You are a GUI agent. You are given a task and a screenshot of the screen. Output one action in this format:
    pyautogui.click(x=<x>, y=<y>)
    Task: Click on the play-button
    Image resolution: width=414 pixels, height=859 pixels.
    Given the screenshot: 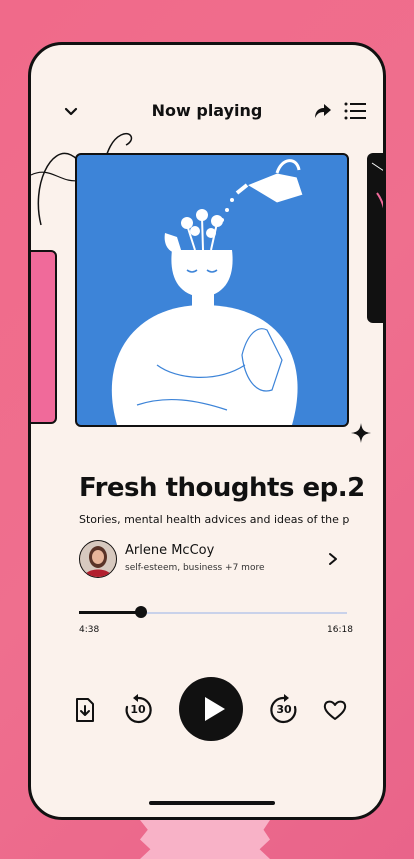 What is the action you would take?
    pyautogui.click(x=211, y=709)
    